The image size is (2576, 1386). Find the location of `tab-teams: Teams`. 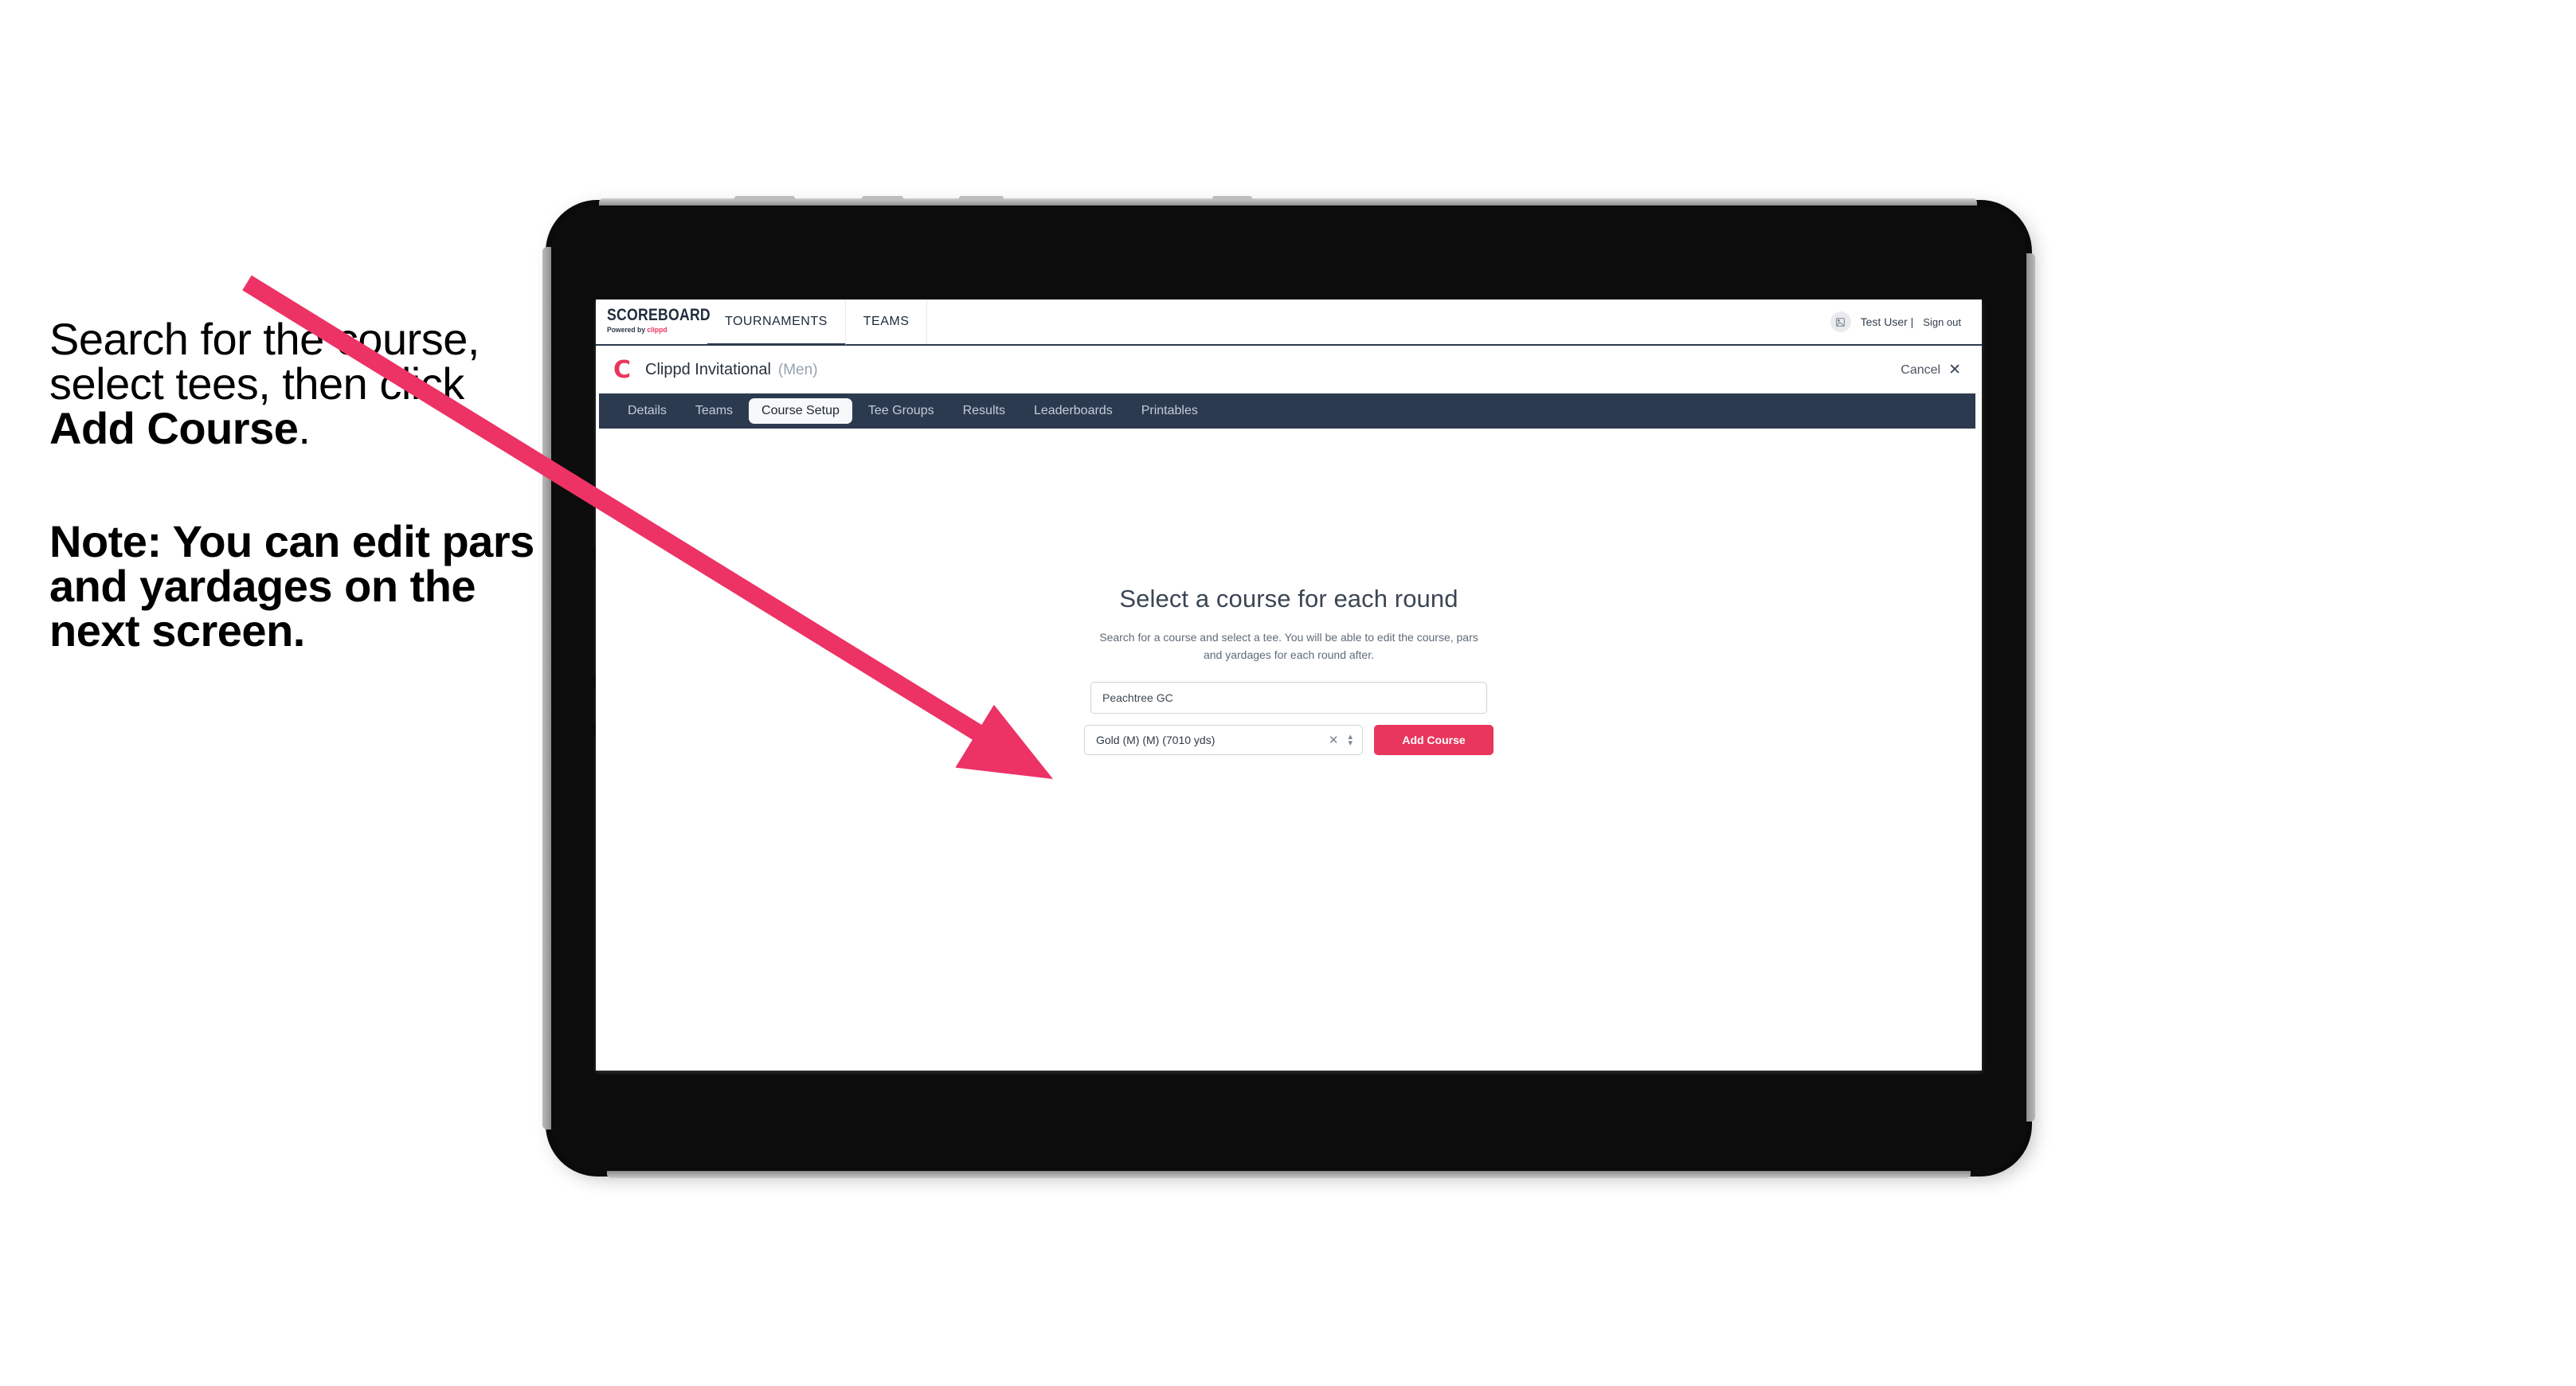

tab-teams: Teams is located at coordinates (714, 411).